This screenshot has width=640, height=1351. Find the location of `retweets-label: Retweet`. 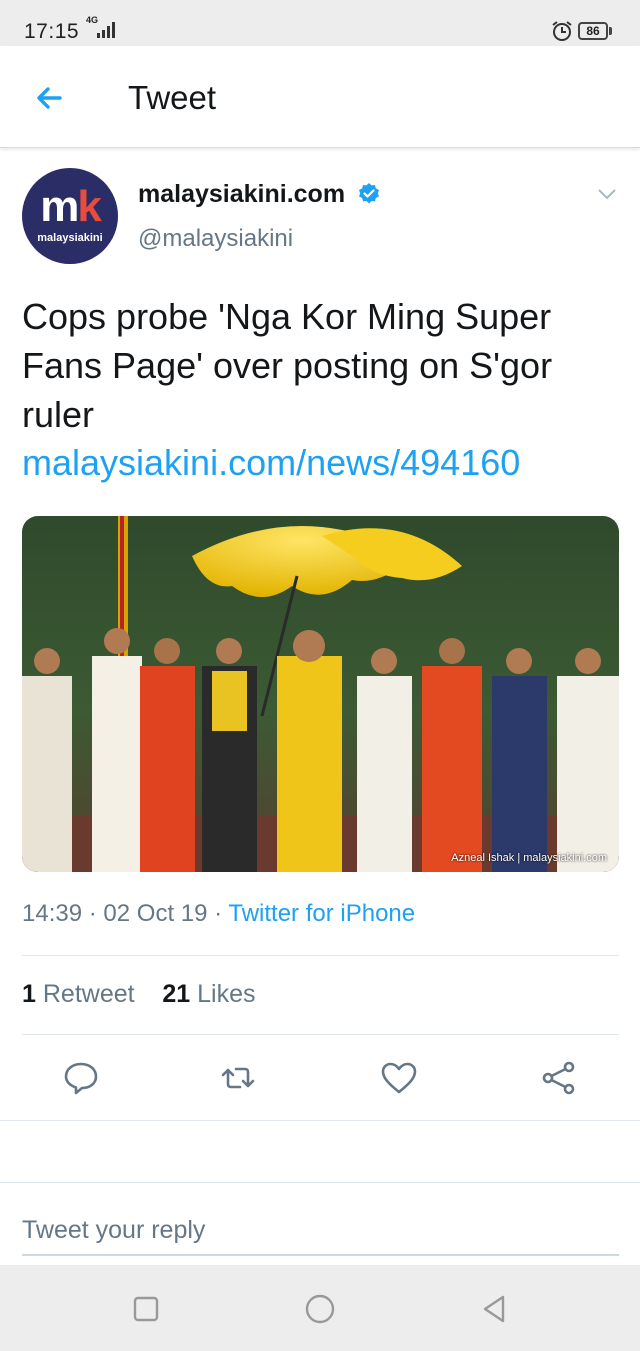

retweets-label: Retweet is located at coordinates (88, 994).